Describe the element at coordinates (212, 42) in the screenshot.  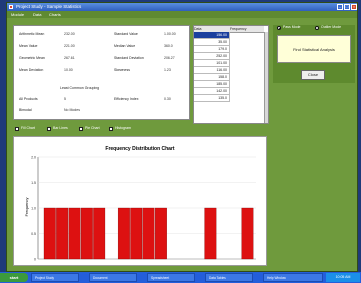
I see `grid-cell: 35.00` at that location.